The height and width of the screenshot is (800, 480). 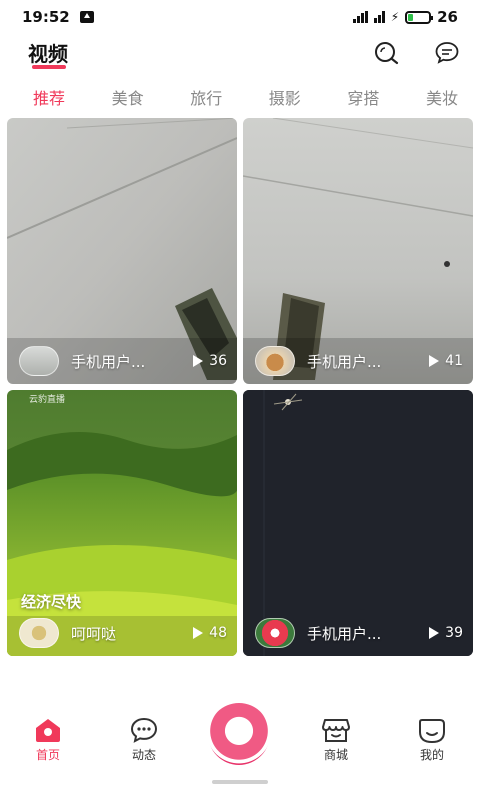 I want to click on home-icon, so click(x=48, y=730).